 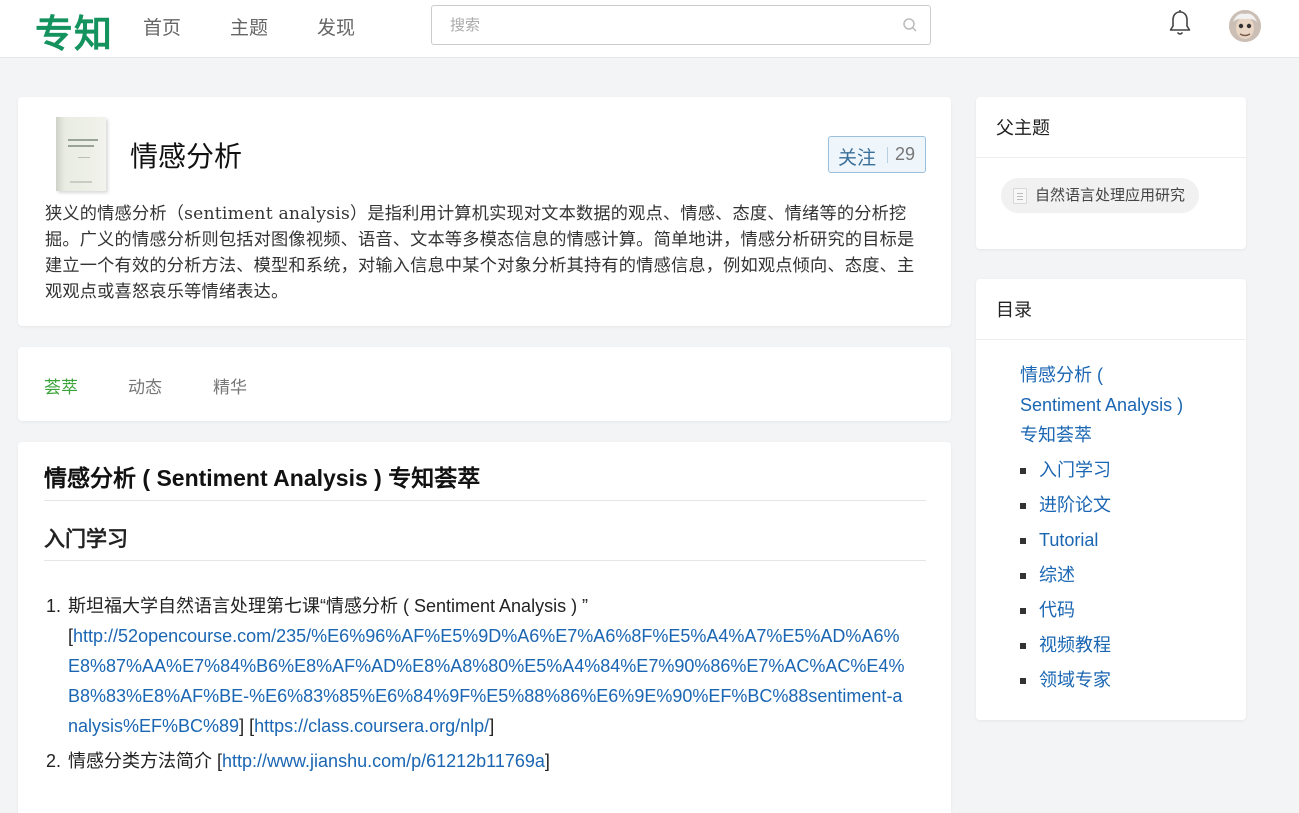 I want to click on parent-topic-card: 父主题 自然语言处理应用研究, so click(x=1111, y=173).